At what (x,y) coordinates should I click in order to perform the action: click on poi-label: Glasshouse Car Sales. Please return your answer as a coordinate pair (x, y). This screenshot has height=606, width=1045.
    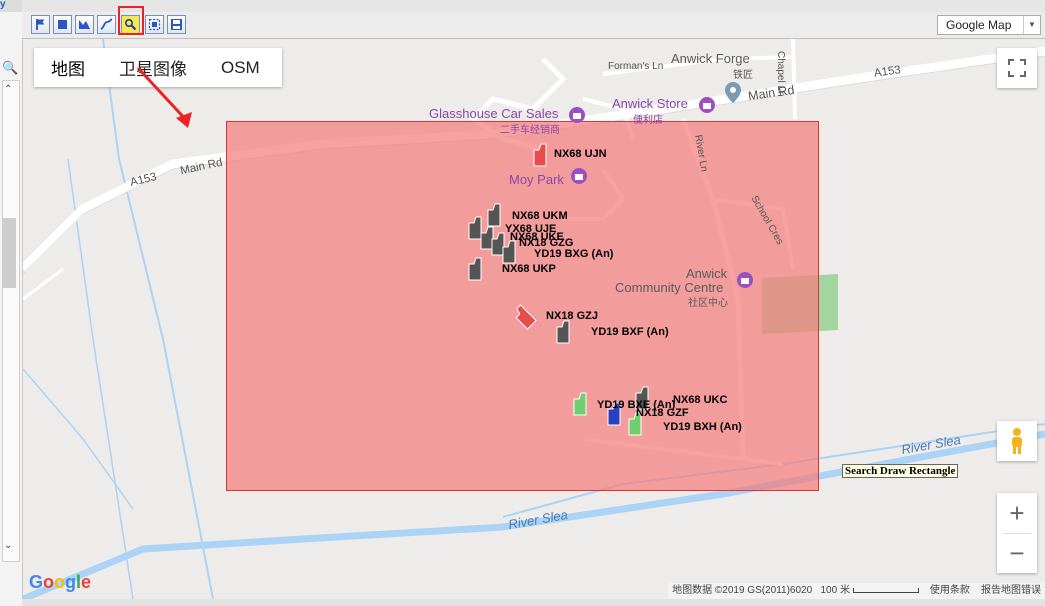
    Looking at the image, I should click on (494, 113).